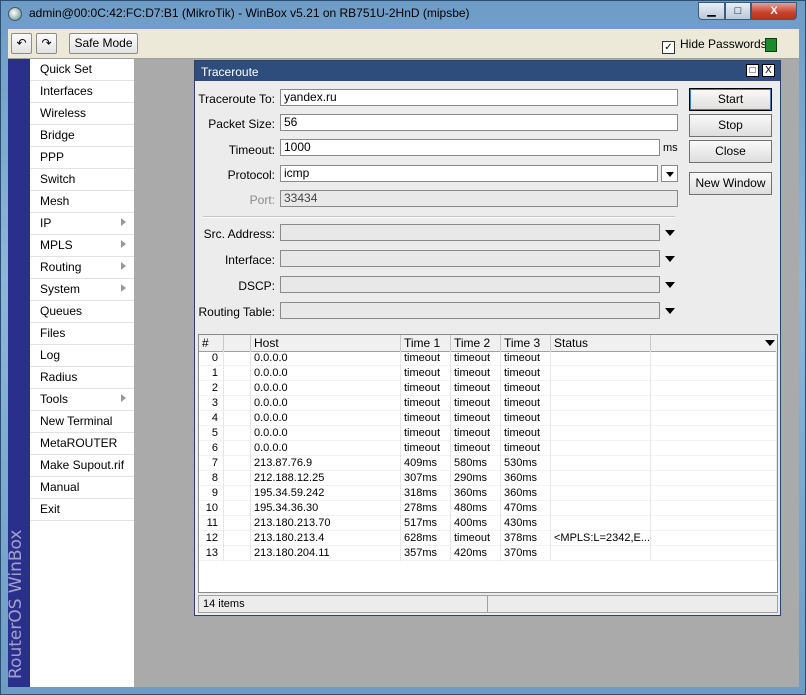 This screenshot has height=695, width=806. What do you see at coordinates (82, 510) in the screenshot?
I see `menu-item-exit: Exit` at bounding box center [82, 510].